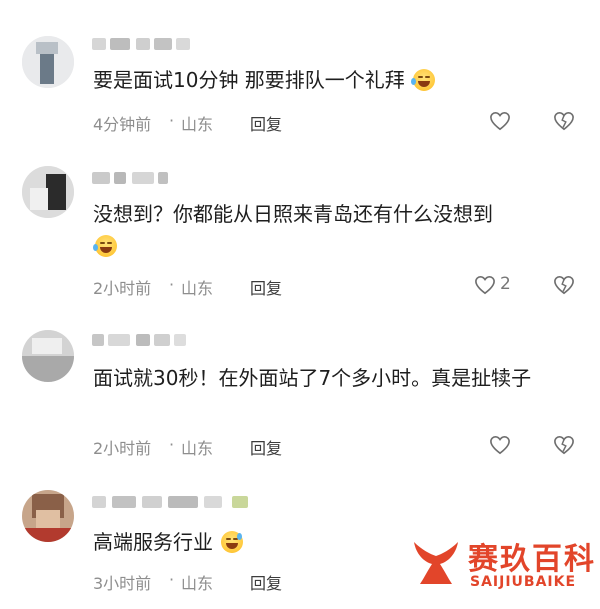  Describe the element at coordinates (523, 582) in the screenshot. I see `watermark-subtitle: SAIJIUBAIKE` at that location.